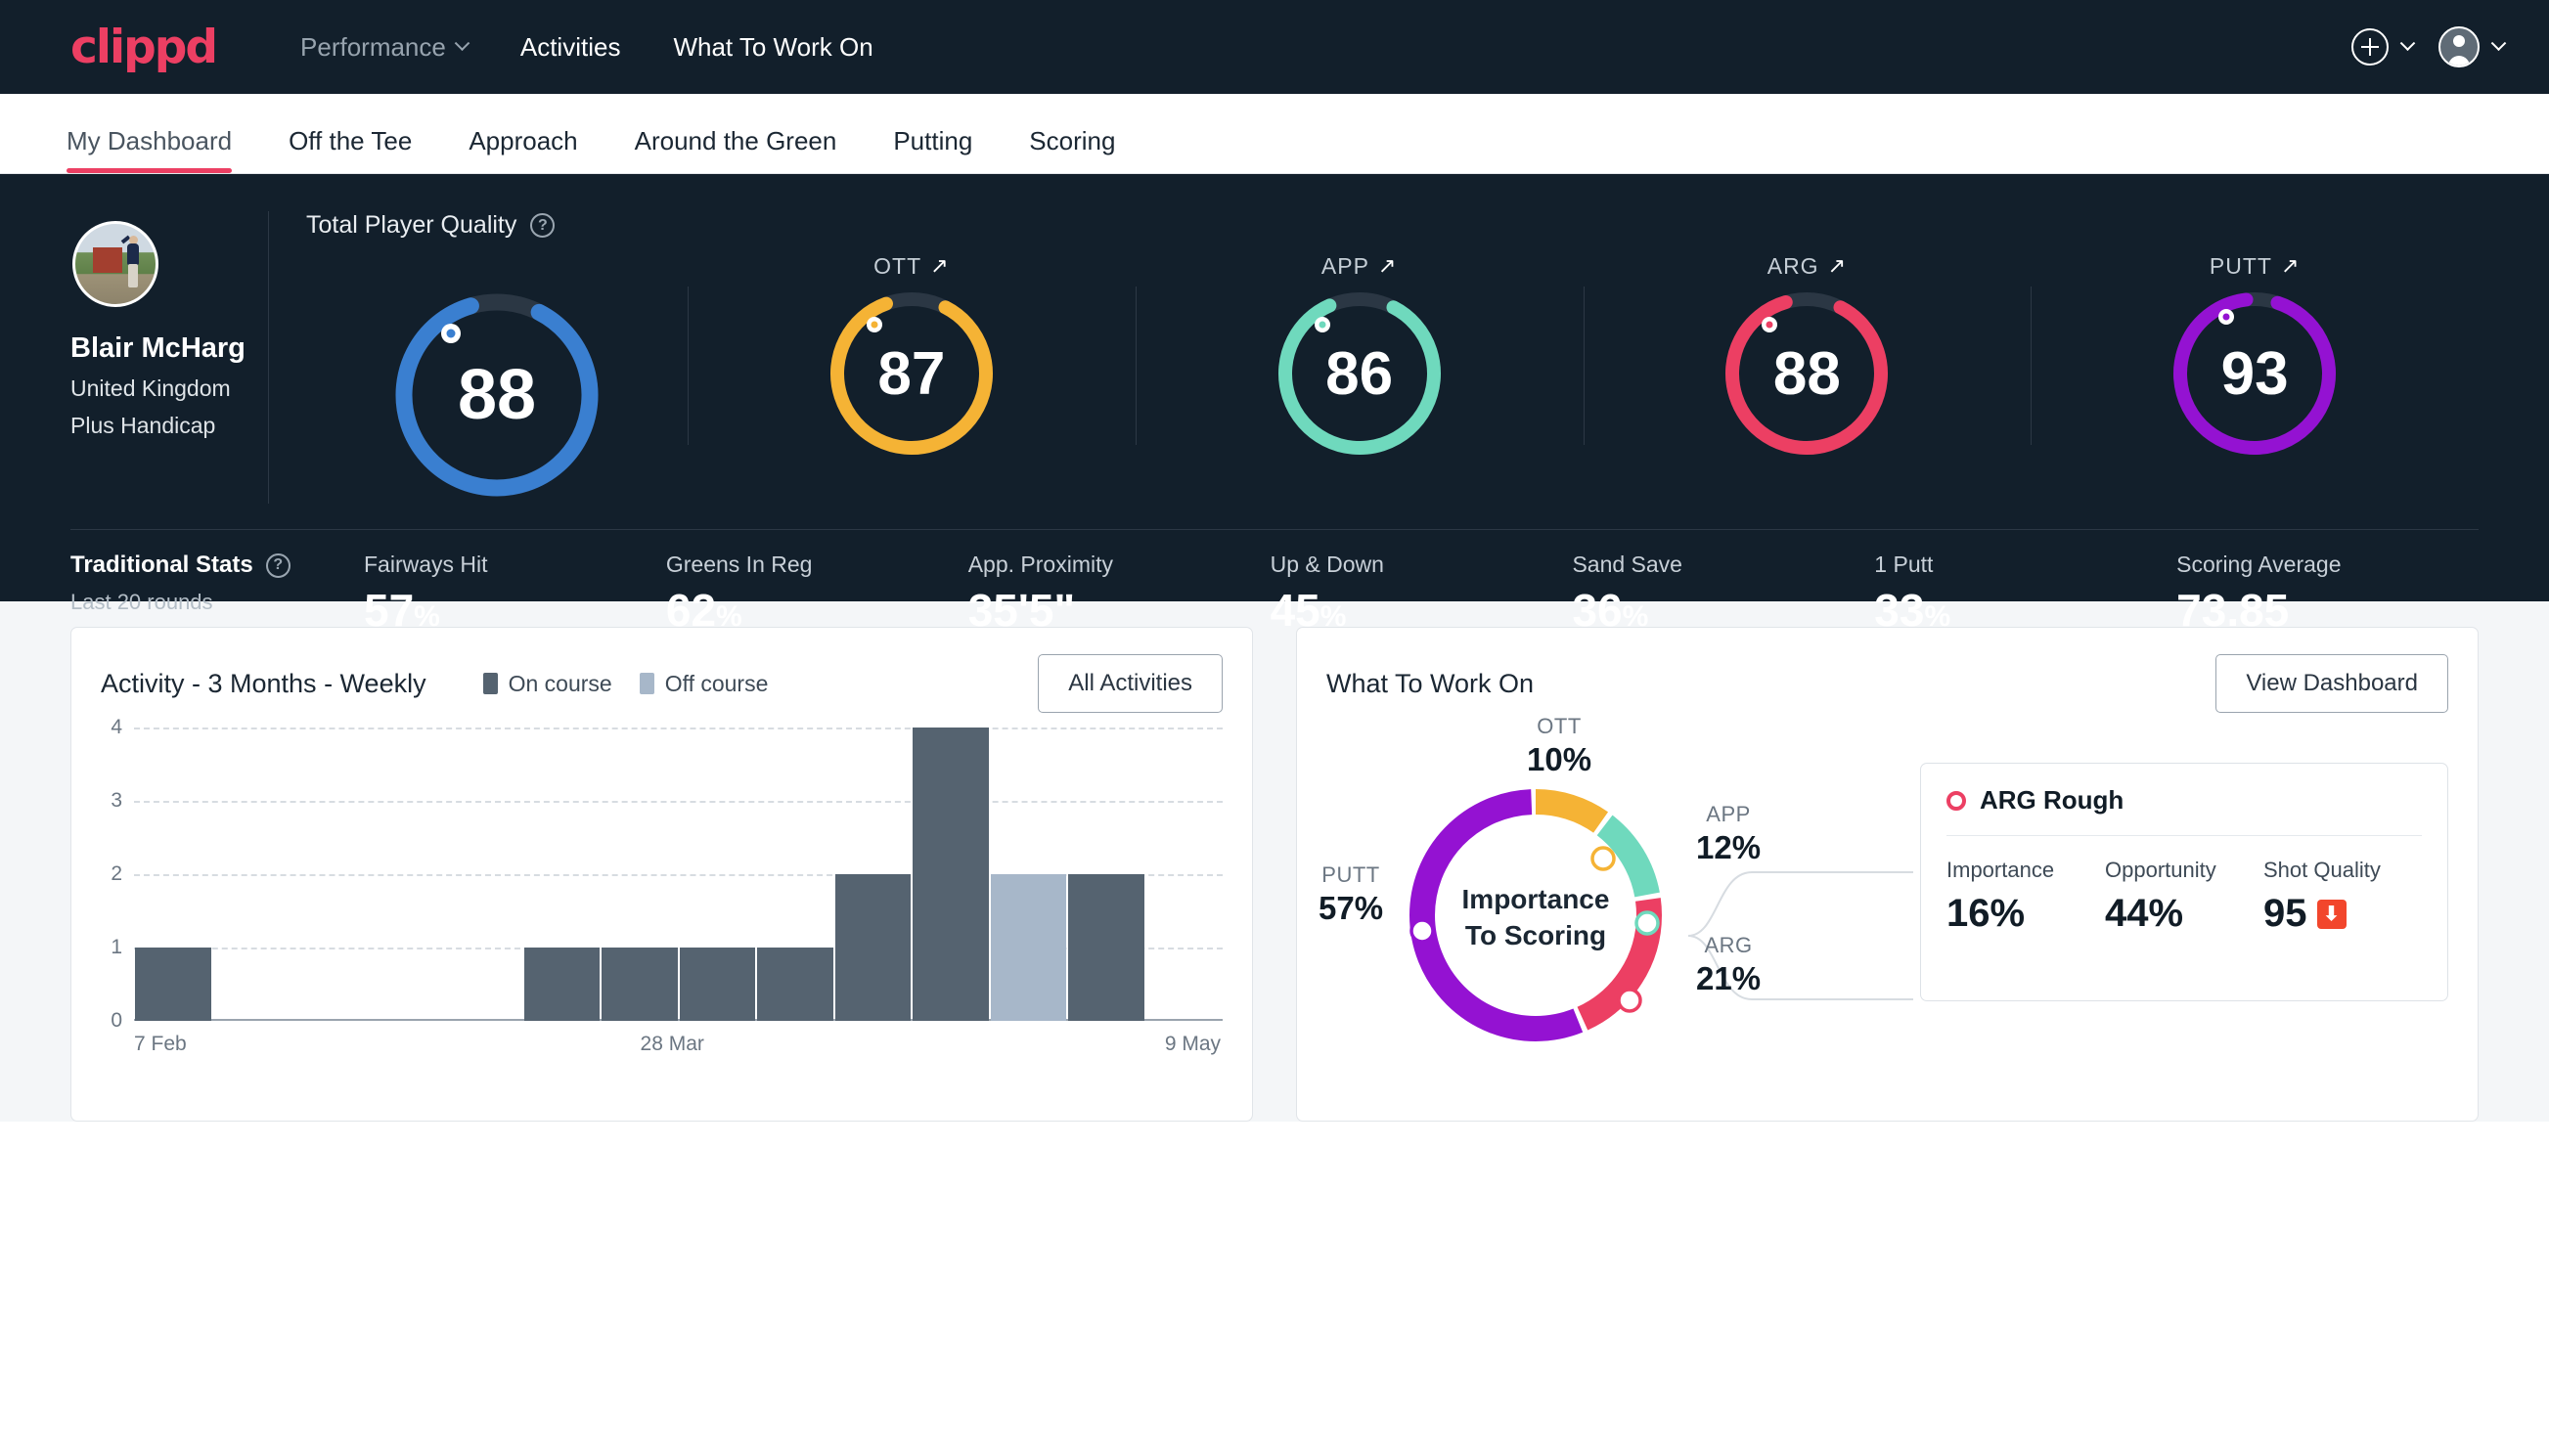  What do you see at coordinates (912, 374) in the screenshot?
I see `gauge-ott-ring: 87` at bounding box center [912, 374].